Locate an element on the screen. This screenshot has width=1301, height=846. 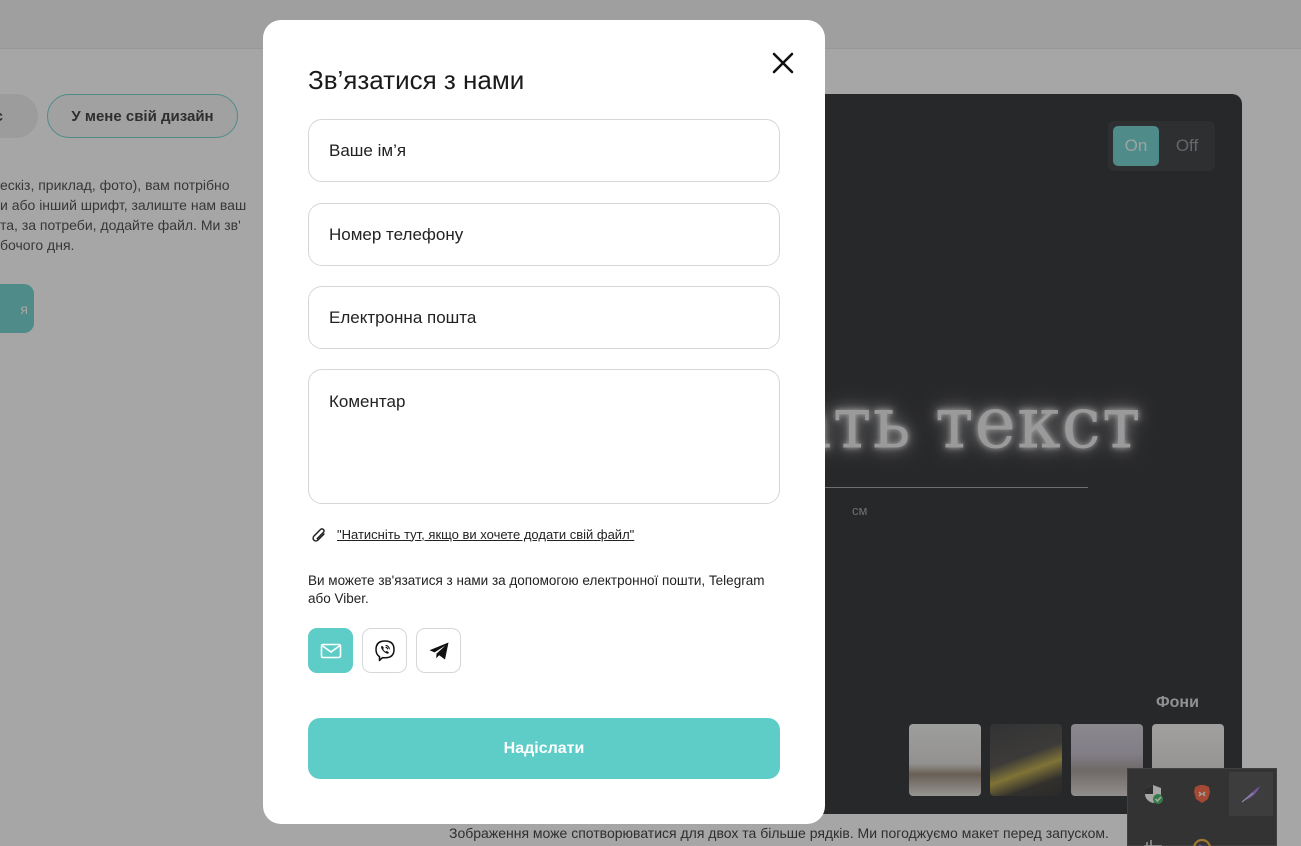
viber-icon is located at coordinates (384, 650).